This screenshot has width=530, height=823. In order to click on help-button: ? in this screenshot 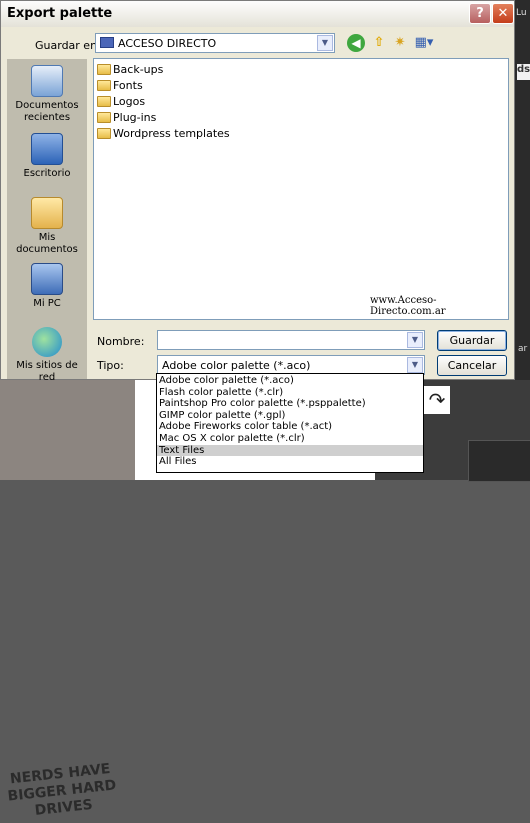, I will do `click(480, 13)`.